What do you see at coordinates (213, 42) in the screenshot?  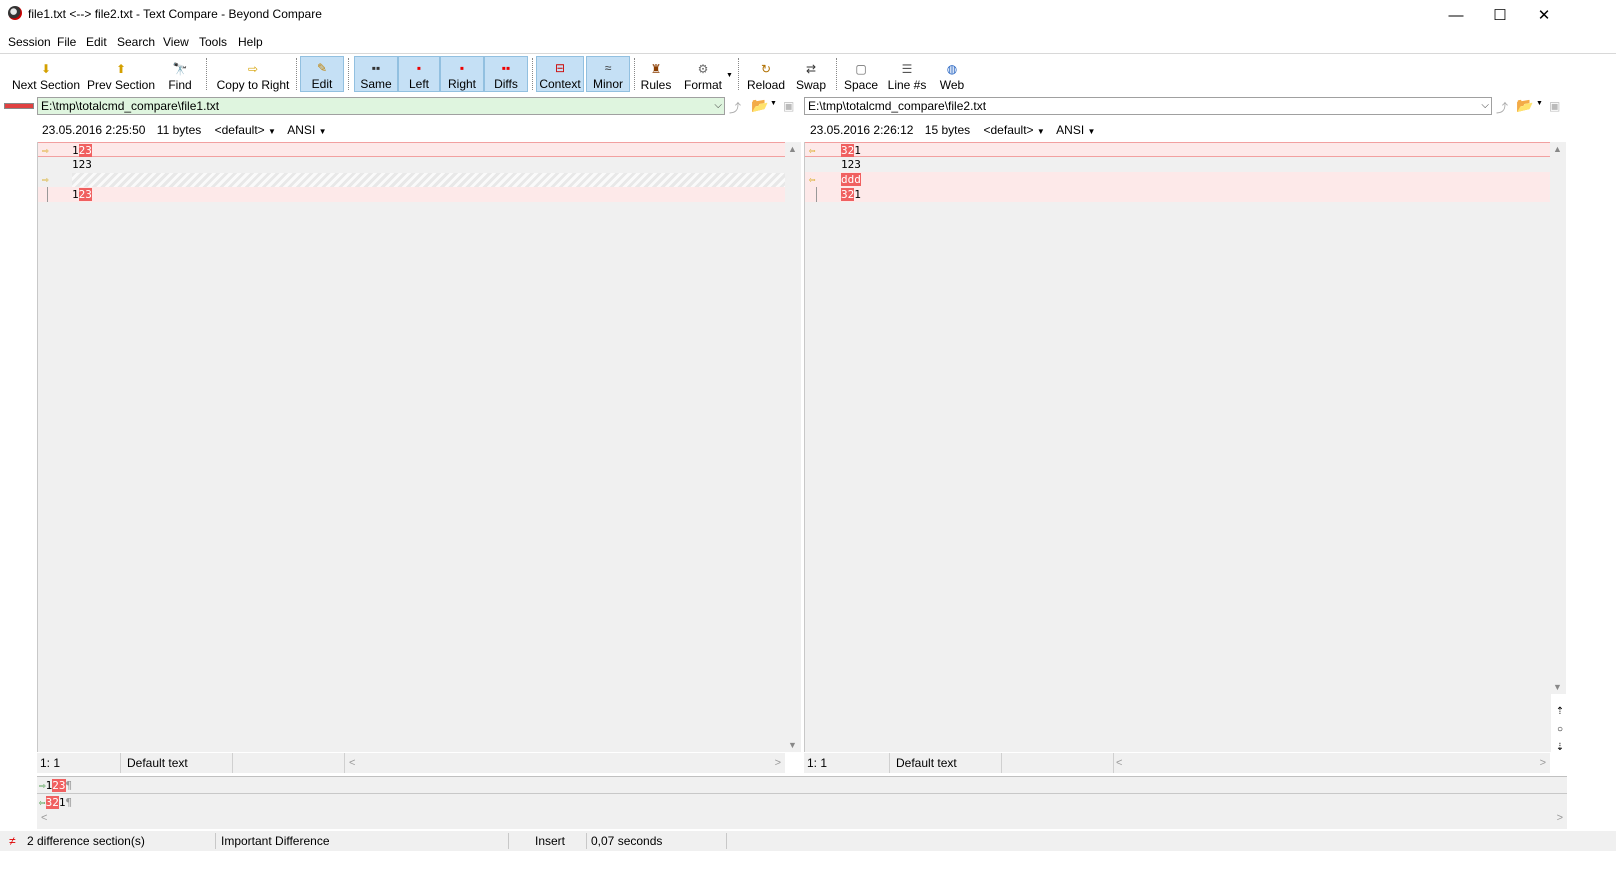 I see `menu-tools: Tools` at bounding box center [213, 42].